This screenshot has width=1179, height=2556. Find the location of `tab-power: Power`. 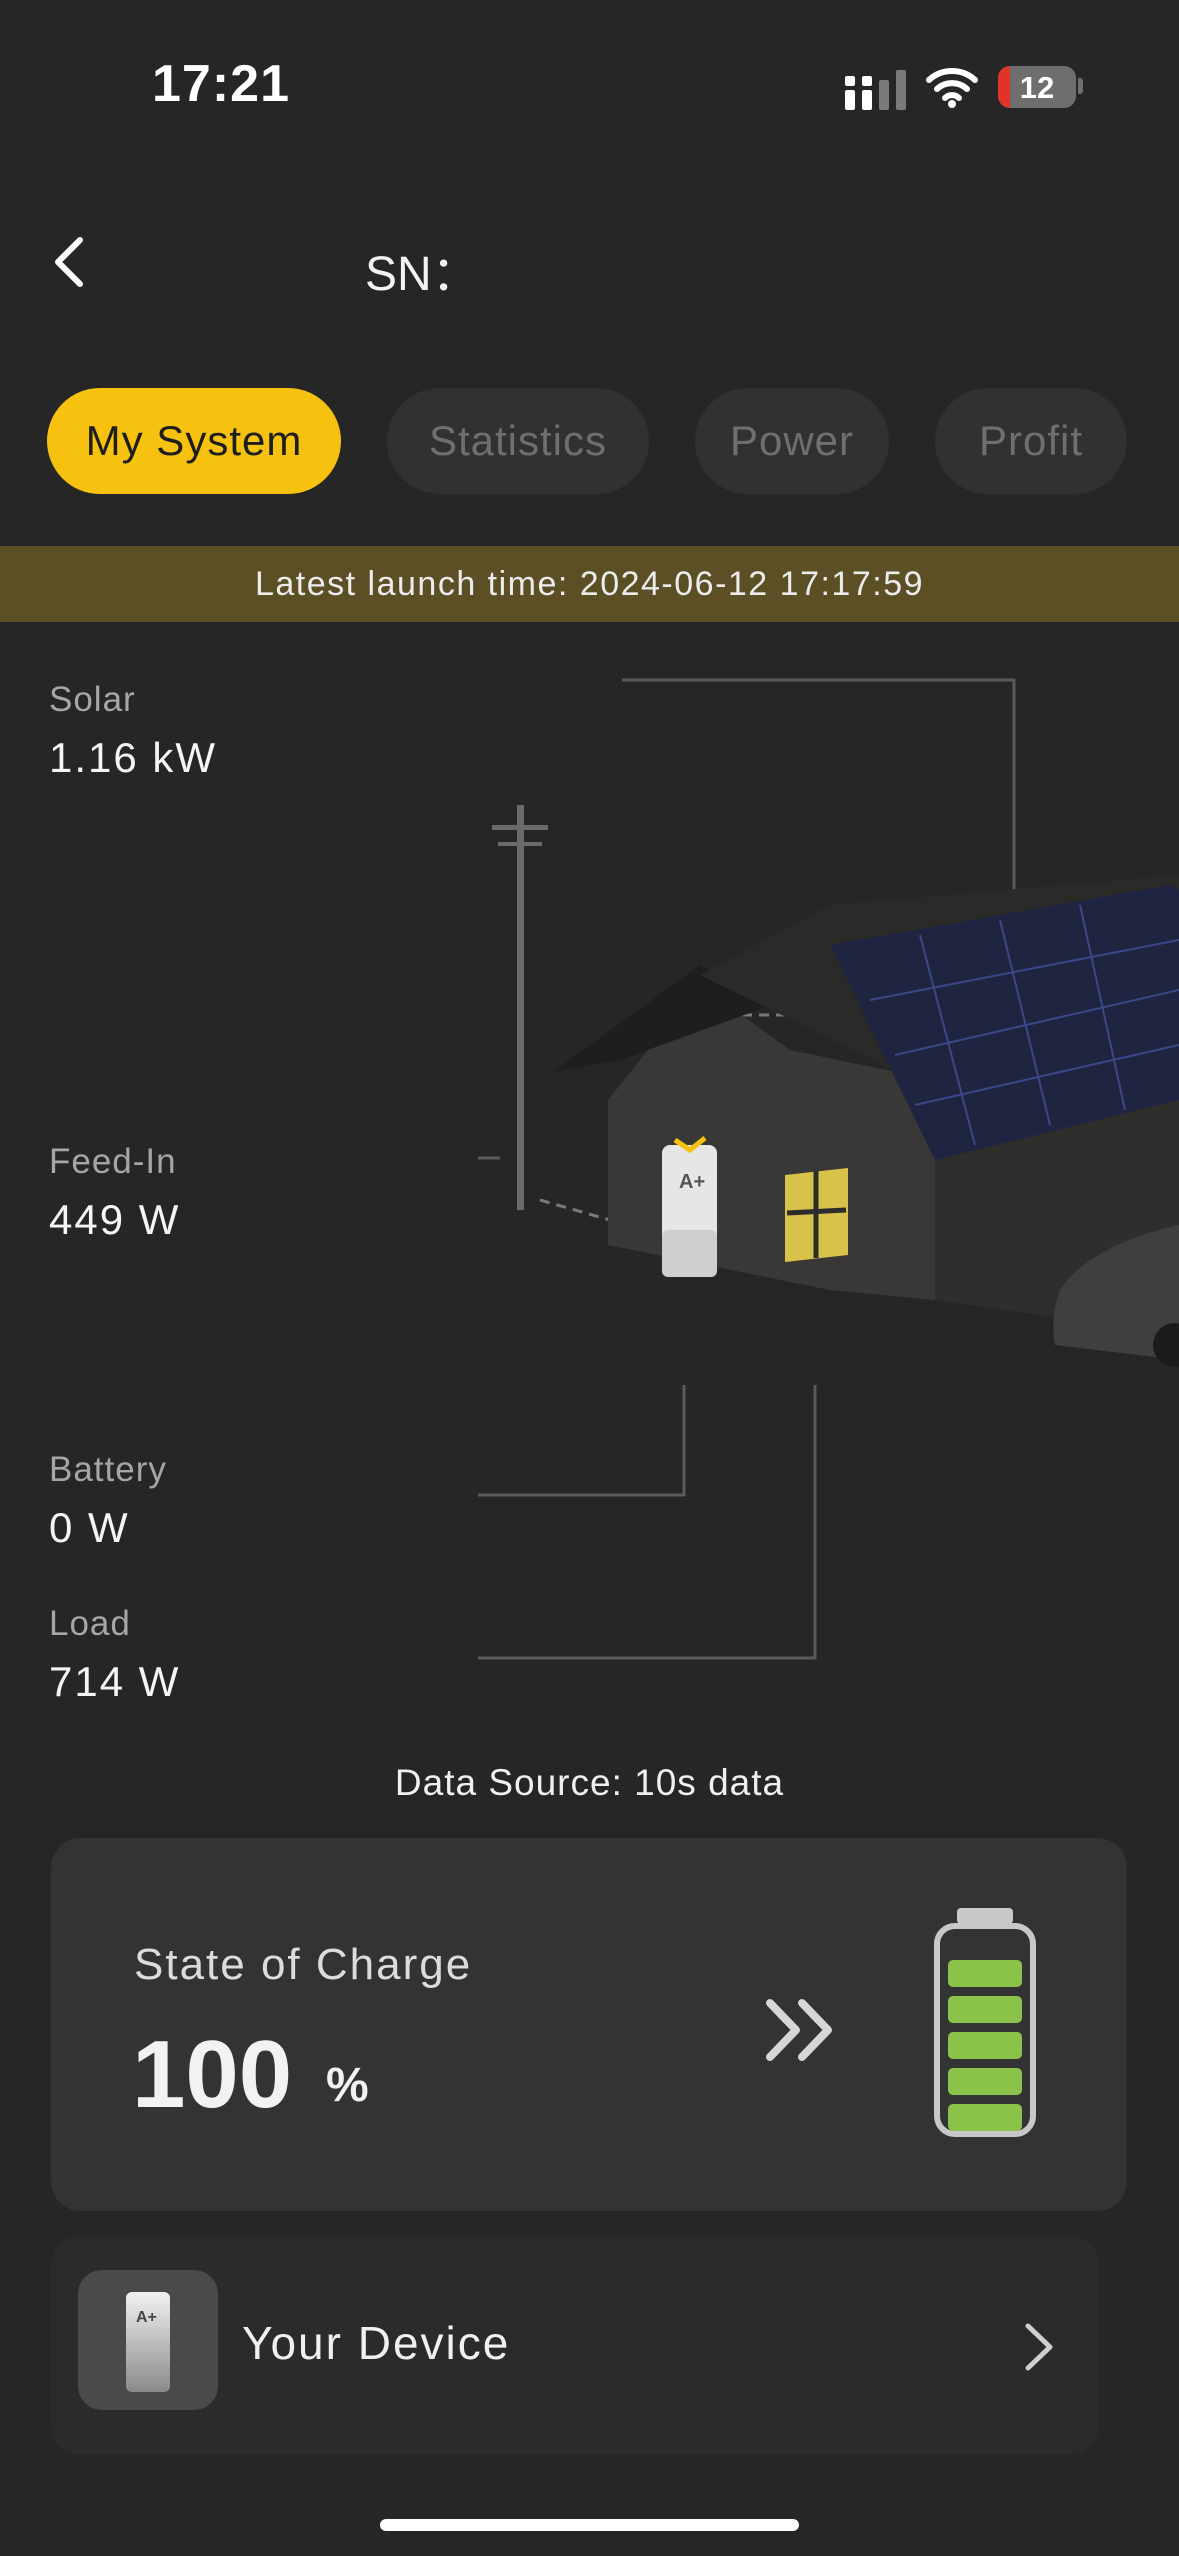

tab-power: Power is located at coordinates (792, 441).